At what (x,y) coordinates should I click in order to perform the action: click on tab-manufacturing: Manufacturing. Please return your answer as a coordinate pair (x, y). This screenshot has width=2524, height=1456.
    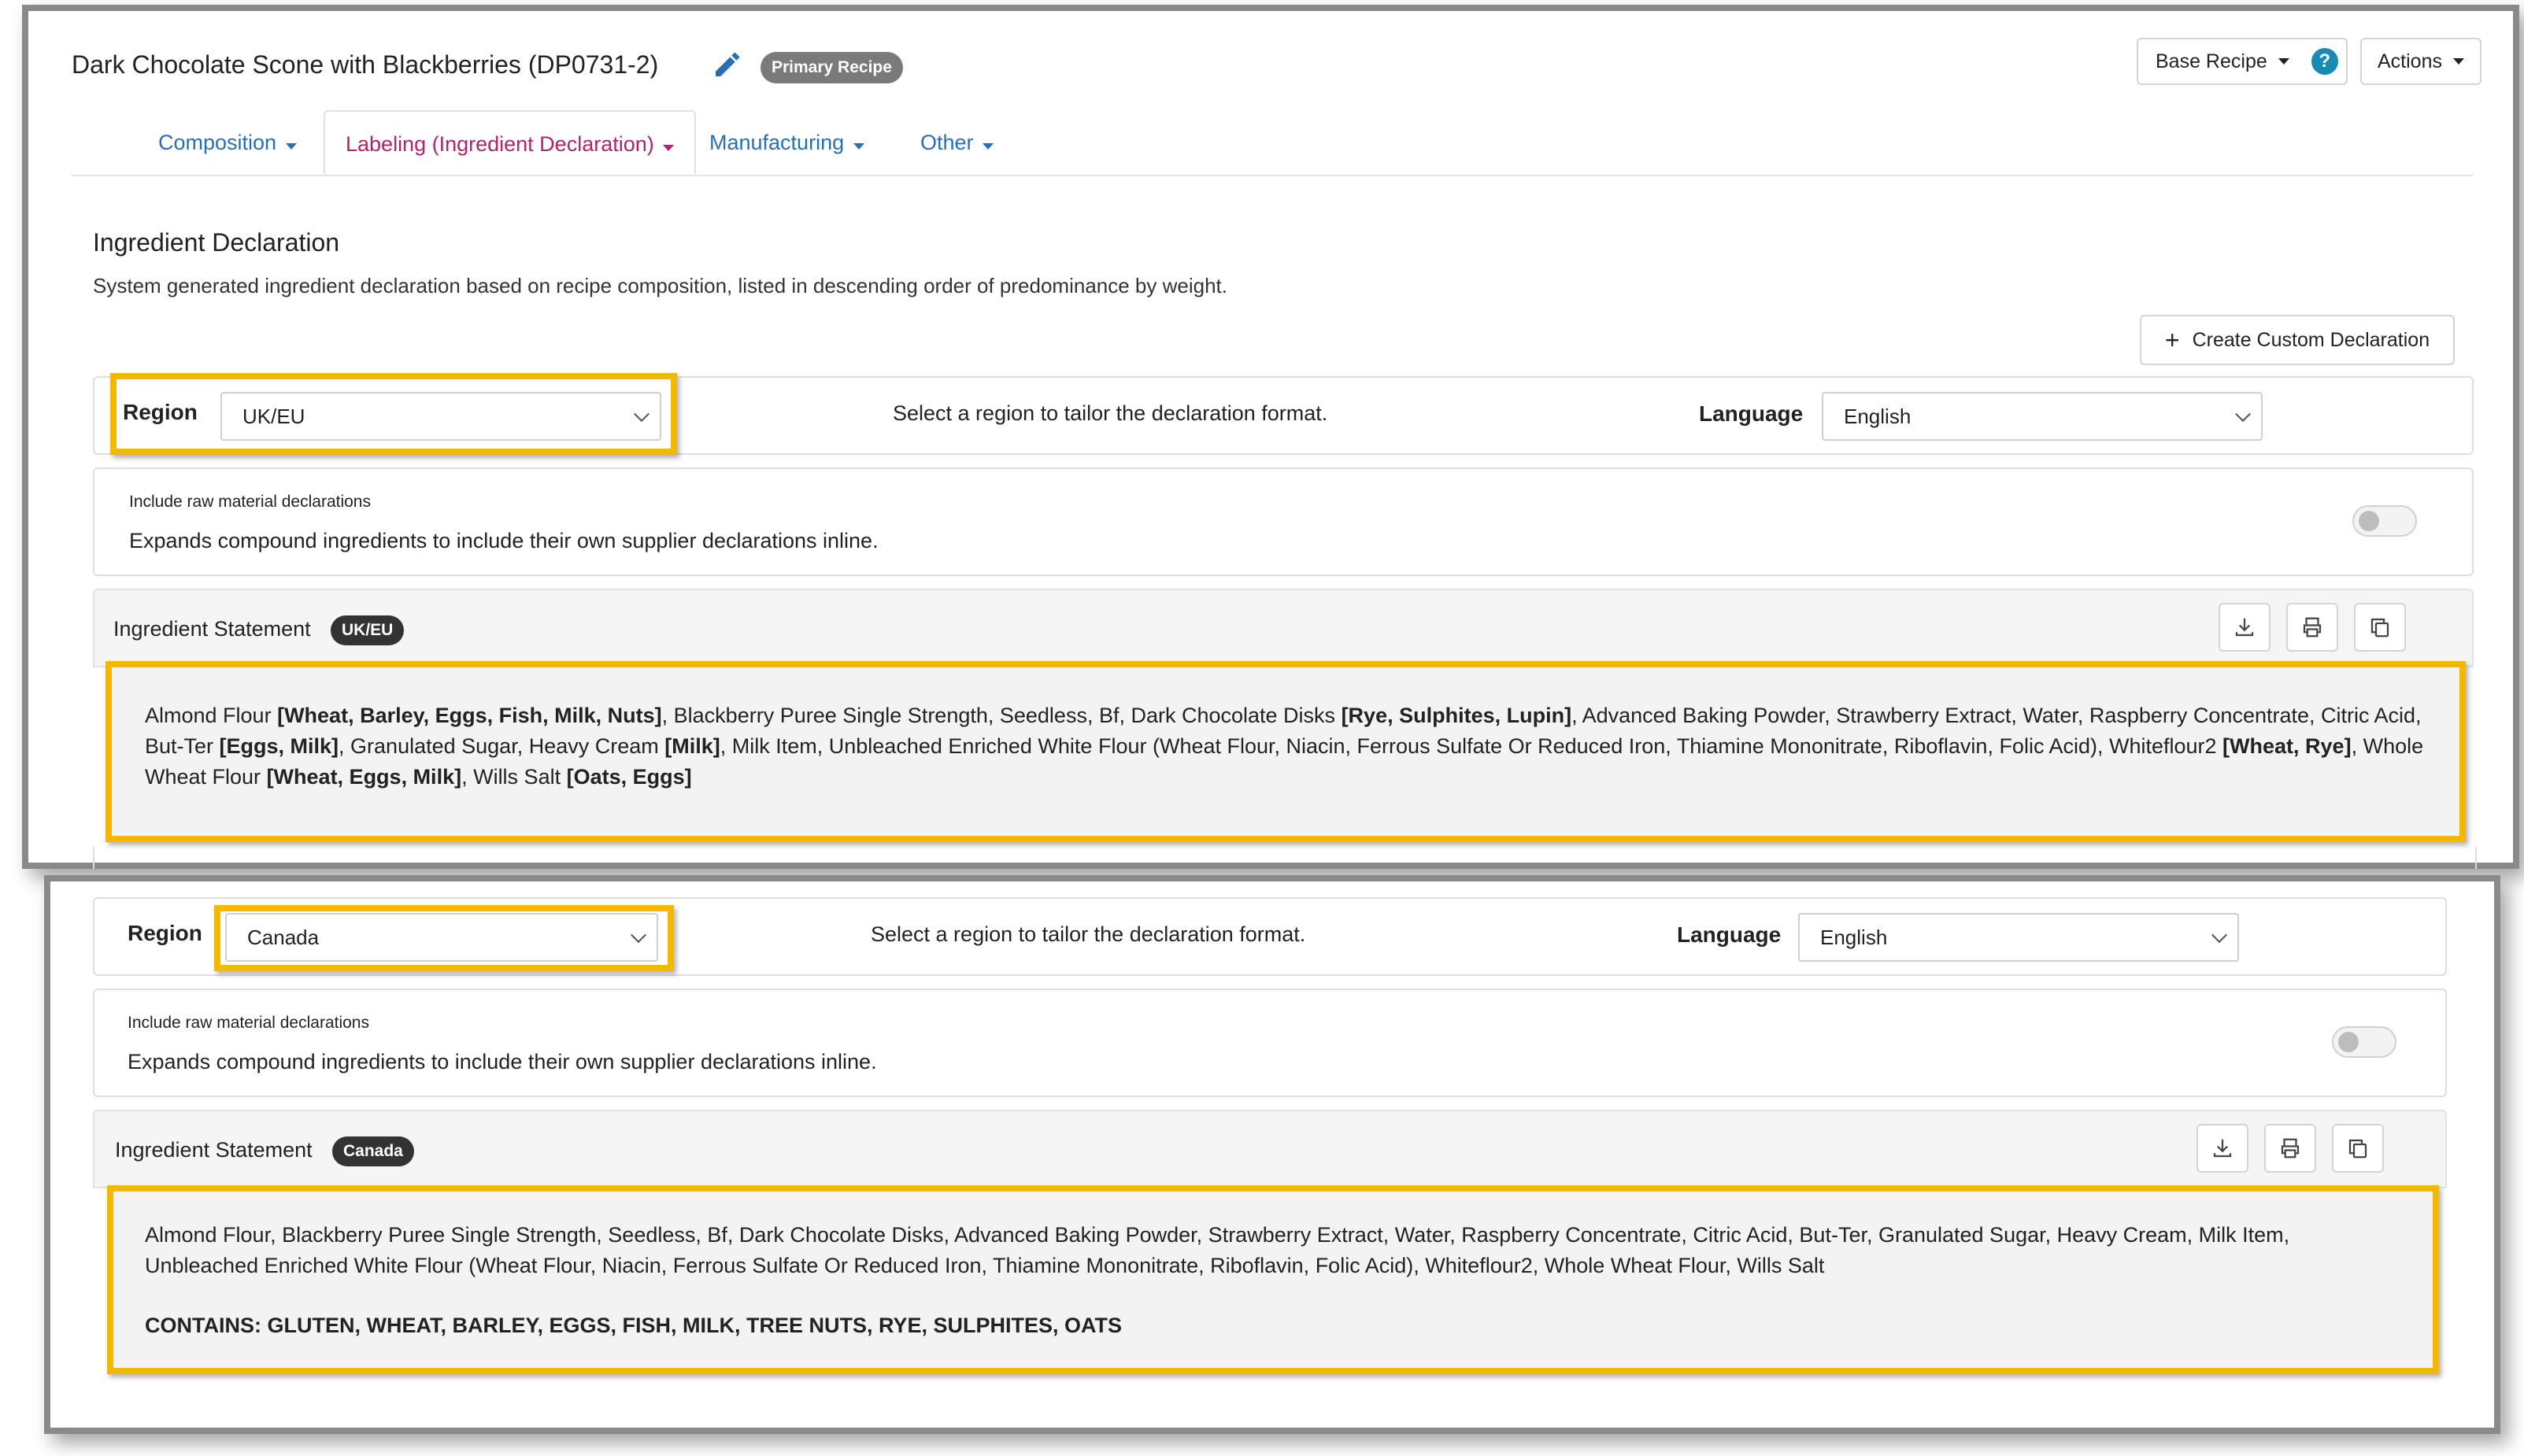
    Looking at the image, I should click on (787, 142).